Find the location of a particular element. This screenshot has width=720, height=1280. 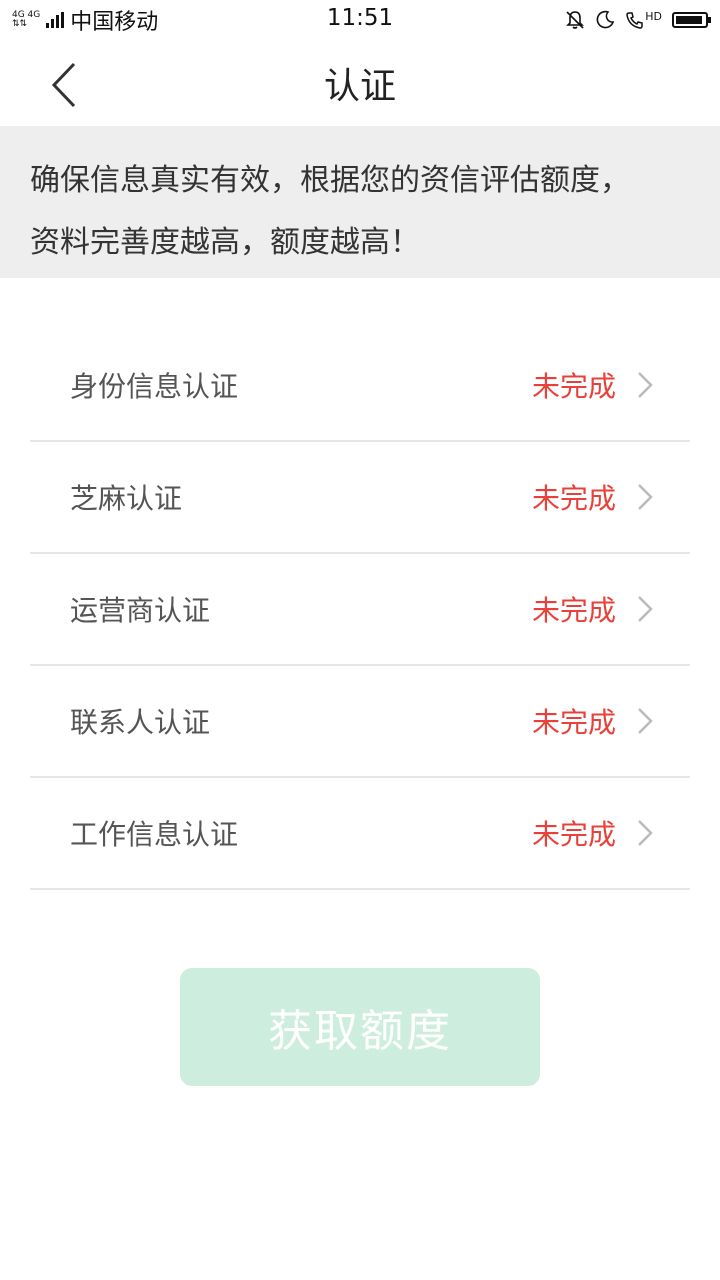

nav-bar: 认证 is located at coordinates (360, 83).